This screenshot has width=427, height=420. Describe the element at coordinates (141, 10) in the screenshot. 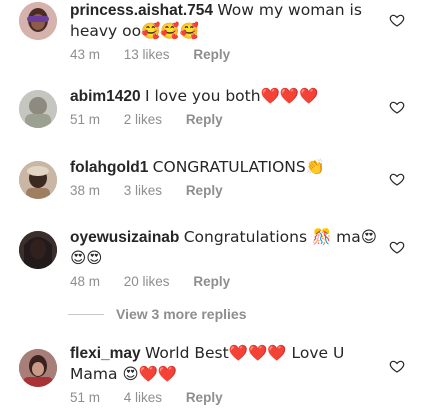

I see `comment-username: princess.aishat.754` at that location.